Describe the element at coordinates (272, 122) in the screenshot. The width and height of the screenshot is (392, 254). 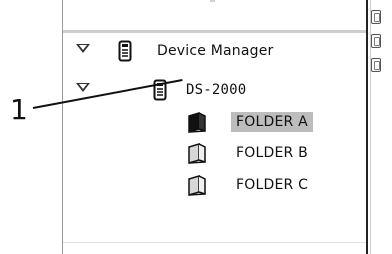
I see `tree-item-label: FOLDER A` at that location.